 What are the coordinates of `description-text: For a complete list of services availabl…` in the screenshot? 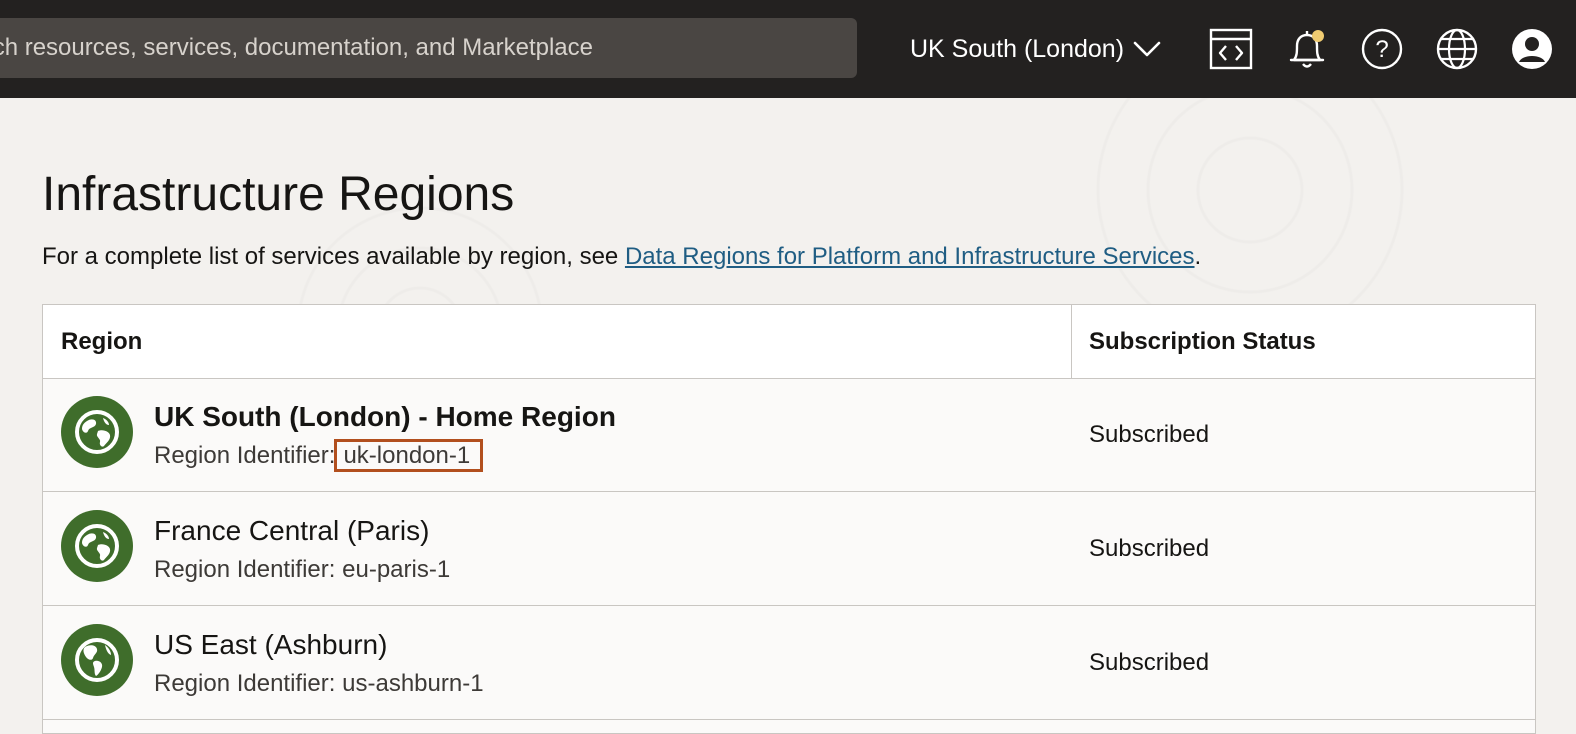 It's located at (333, 256).